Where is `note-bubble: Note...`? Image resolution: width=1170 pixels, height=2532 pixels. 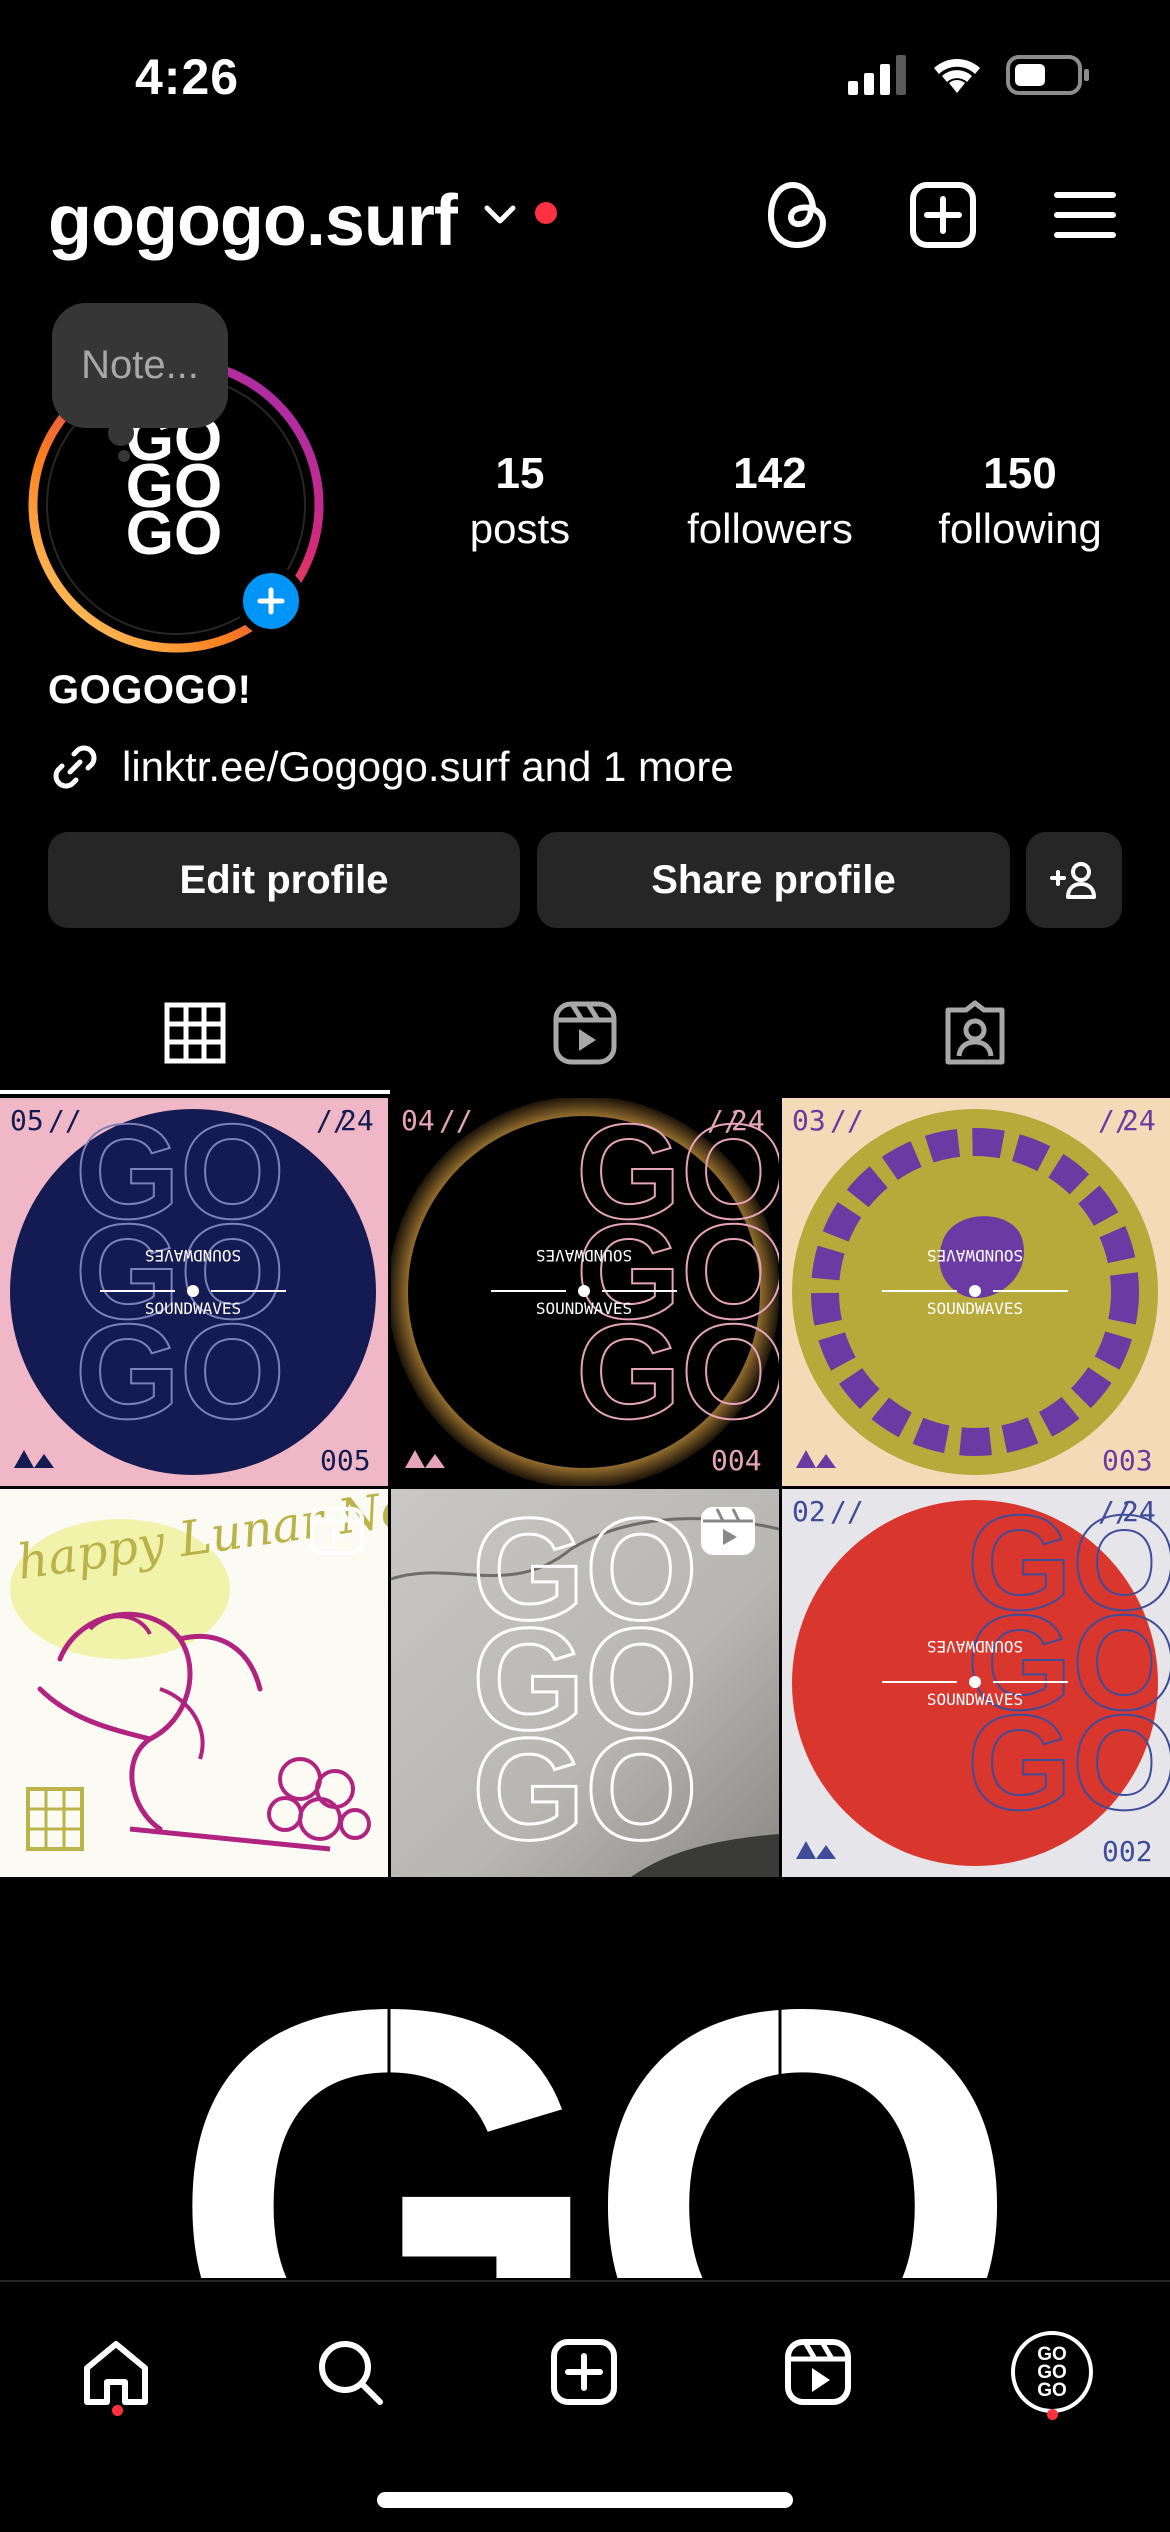
note-bubble: Note... is located at coordinates (140, 365).